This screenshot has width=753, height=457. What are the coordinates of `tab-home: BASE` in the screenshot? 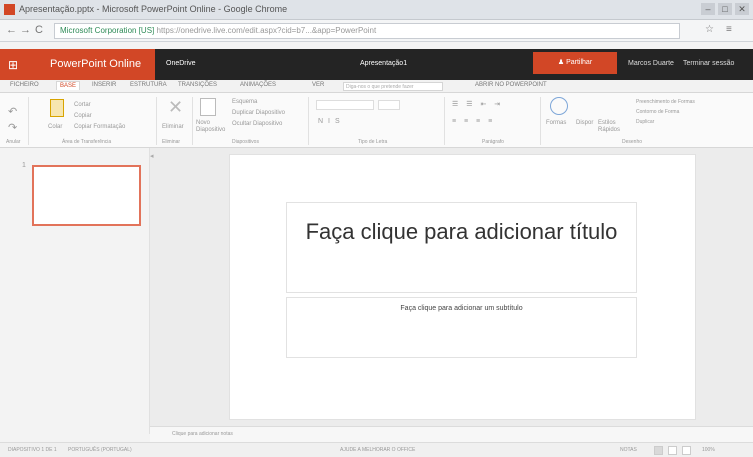 It's located at (68, 85).